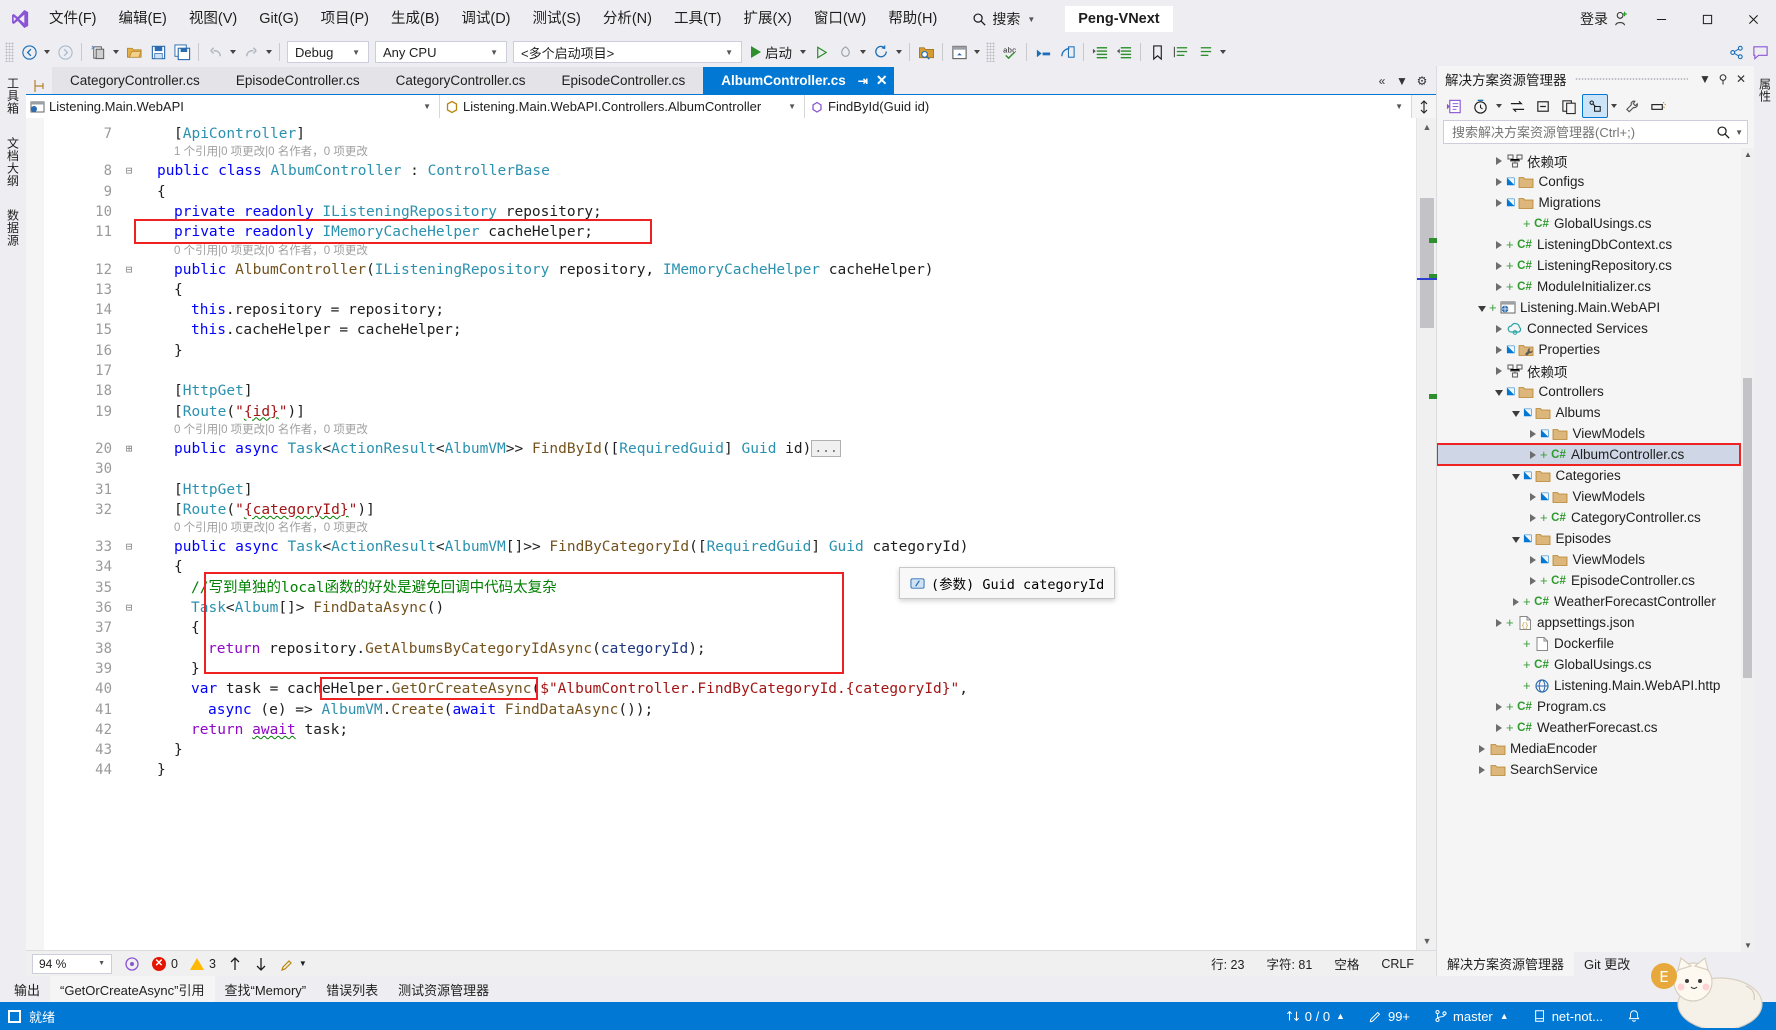 The height and width of the screenshot is (1030, 1776). I want to click on menu-analyze: 分析(N), so click(627, 19).